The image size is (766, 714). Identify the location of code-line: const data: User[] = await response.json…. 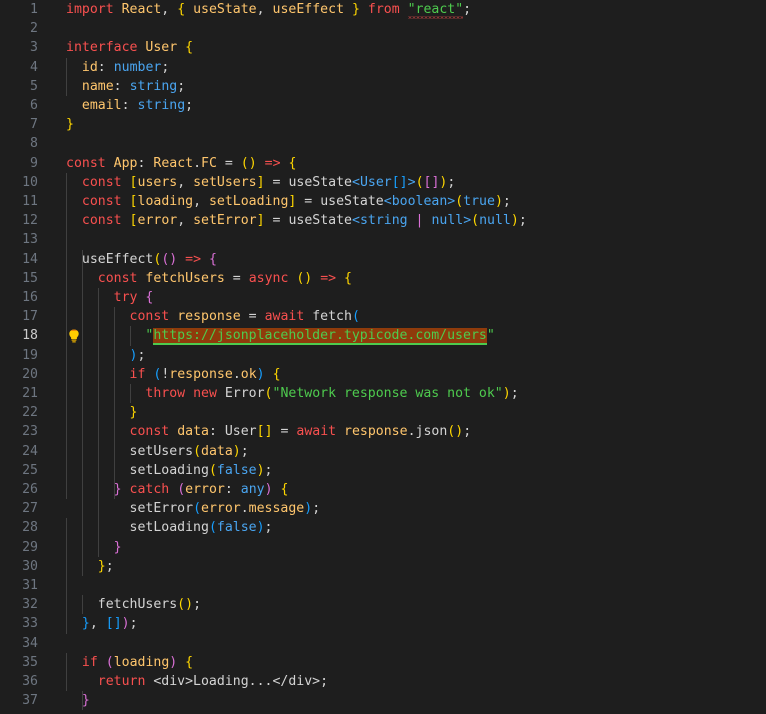
(236, 431).